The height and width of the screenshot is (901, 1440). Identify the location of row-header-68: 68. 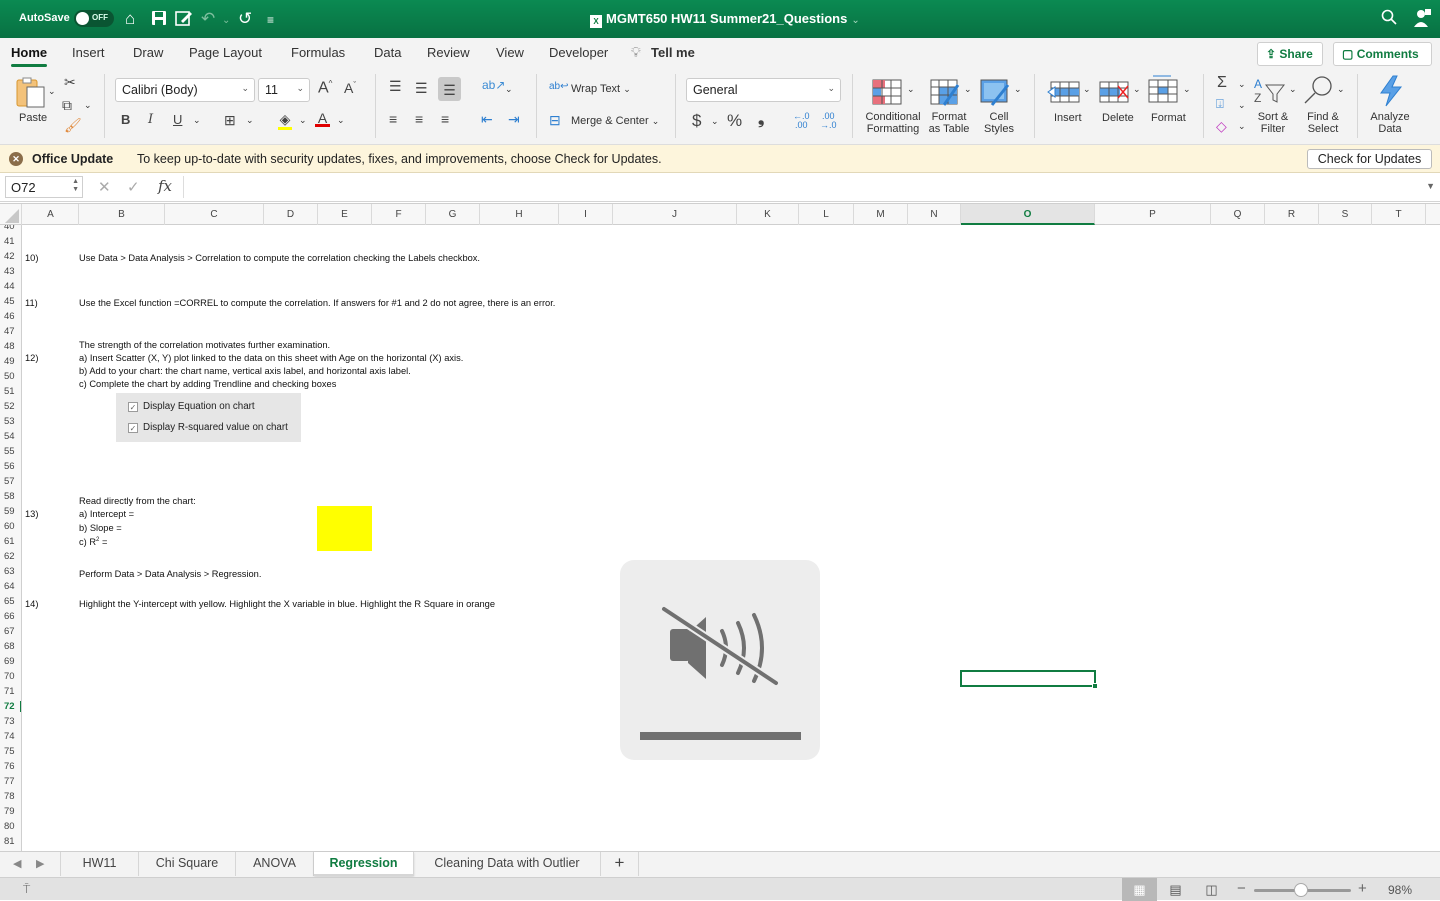
(10, 646).